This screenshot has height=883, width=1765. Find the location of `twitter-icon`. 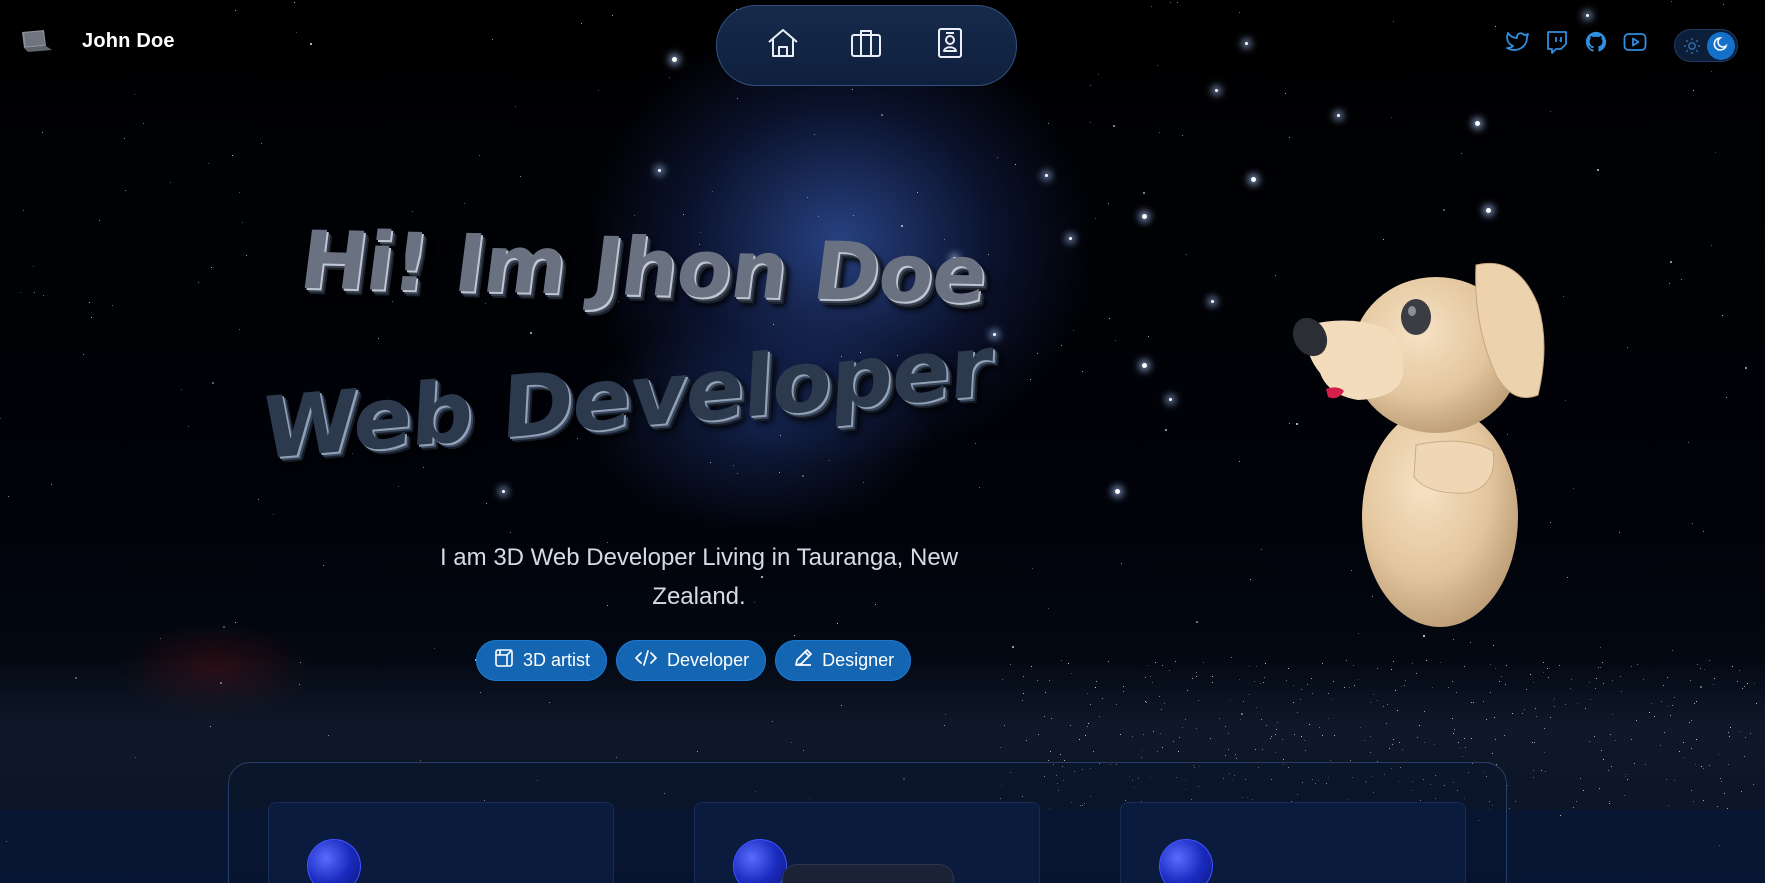

twitter-icon is located at coordinates (1518, 44).